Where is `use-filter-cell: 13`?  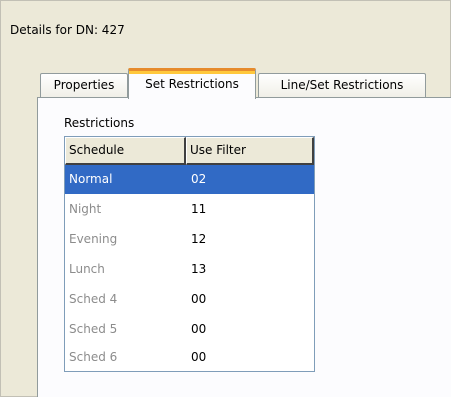
use-filter-cell: 13 is located at coordinates (198, 269).